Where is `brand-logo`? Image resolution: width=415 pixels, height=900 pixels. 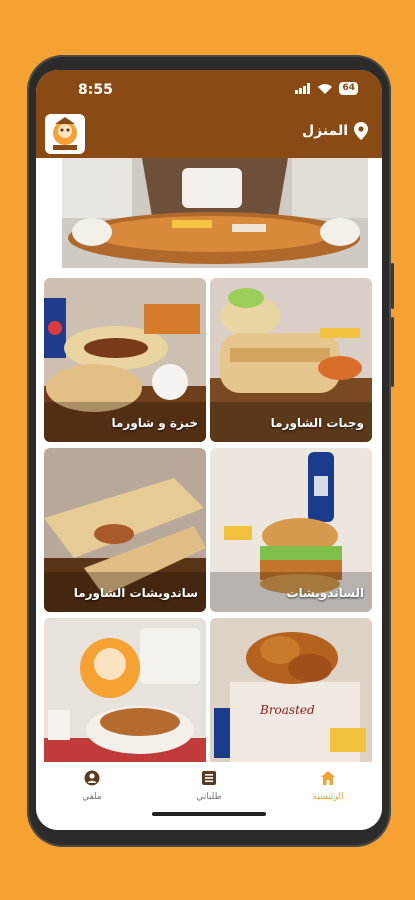
brand-logo is located at coordinates (65, 134).